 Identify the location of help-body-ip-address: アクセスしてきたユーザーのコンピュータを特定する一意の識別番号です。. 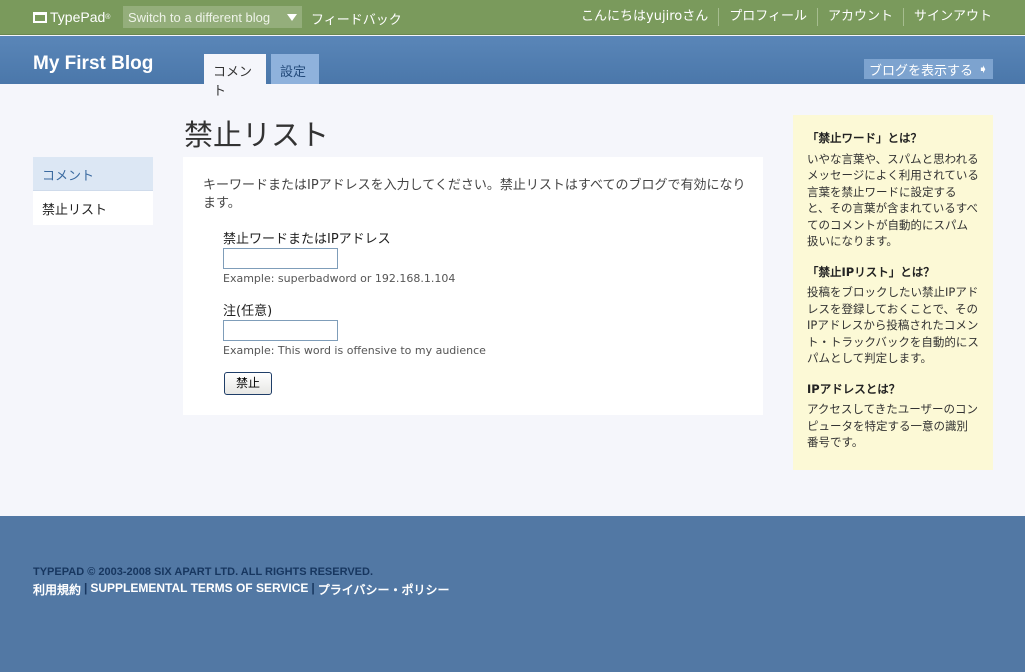
(893, 425).